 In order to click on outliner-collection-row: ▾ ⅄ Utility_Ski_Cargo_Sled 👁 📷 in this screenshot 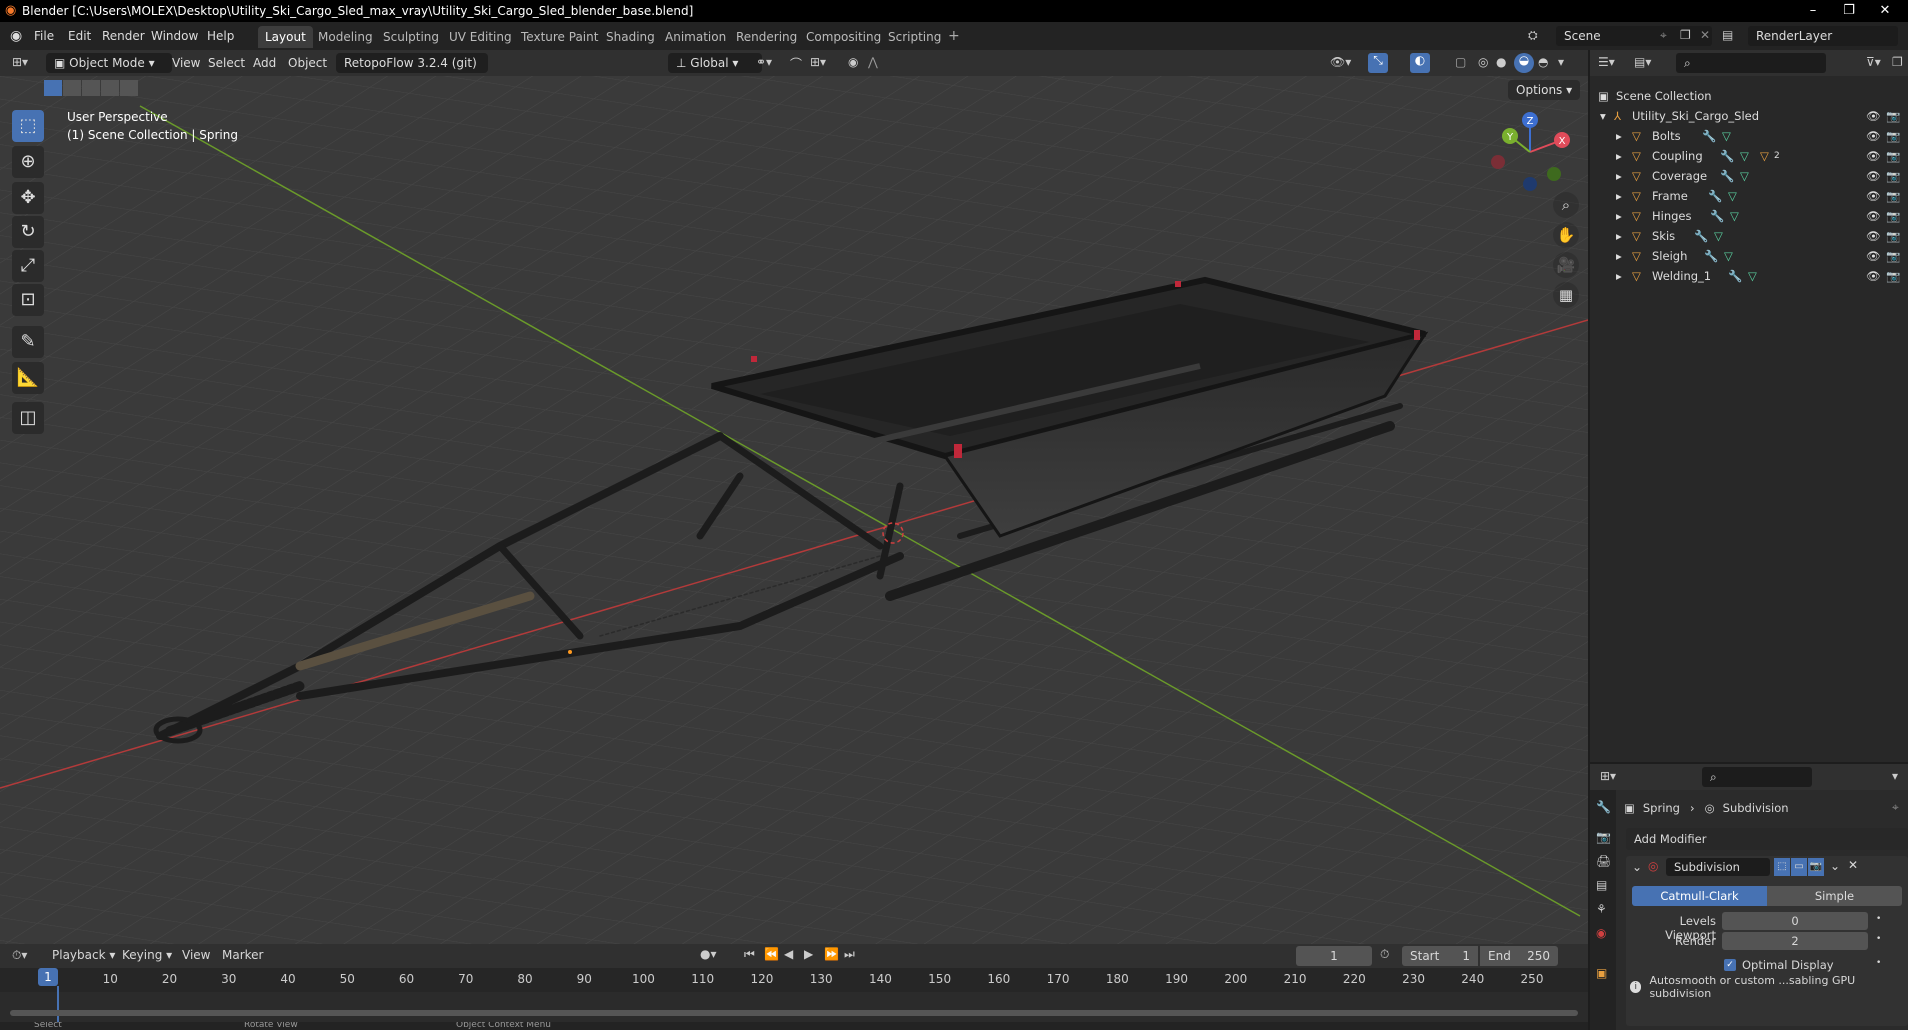, I will do `click(1749, 116)`.